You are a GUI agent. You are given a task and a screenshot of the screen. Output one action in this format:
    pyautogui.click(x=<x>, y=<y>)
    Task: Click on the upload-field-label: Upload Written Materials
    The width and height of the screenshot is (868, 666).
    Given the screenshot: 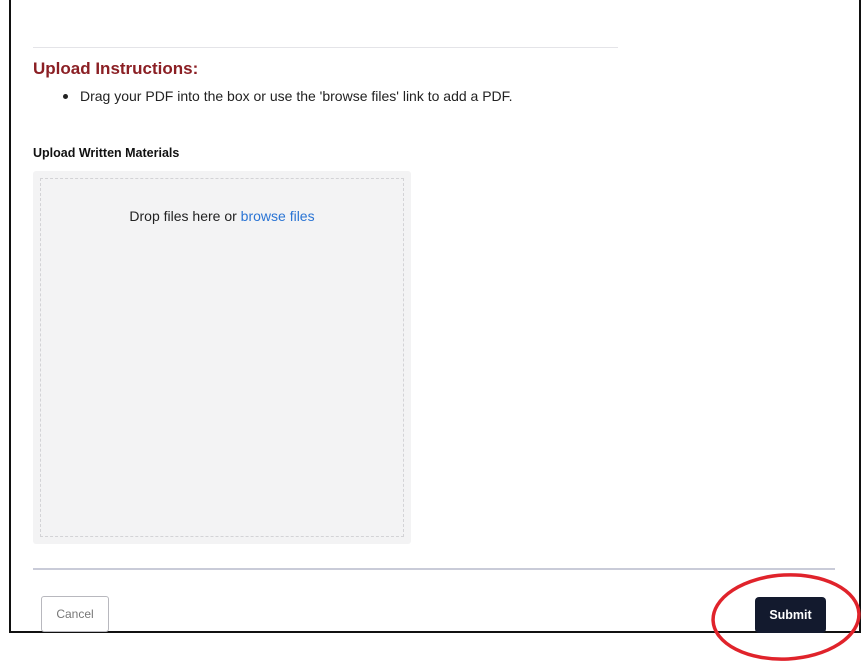 What is the action you would take?
    pyautogui.click(x=106, y=153)
    